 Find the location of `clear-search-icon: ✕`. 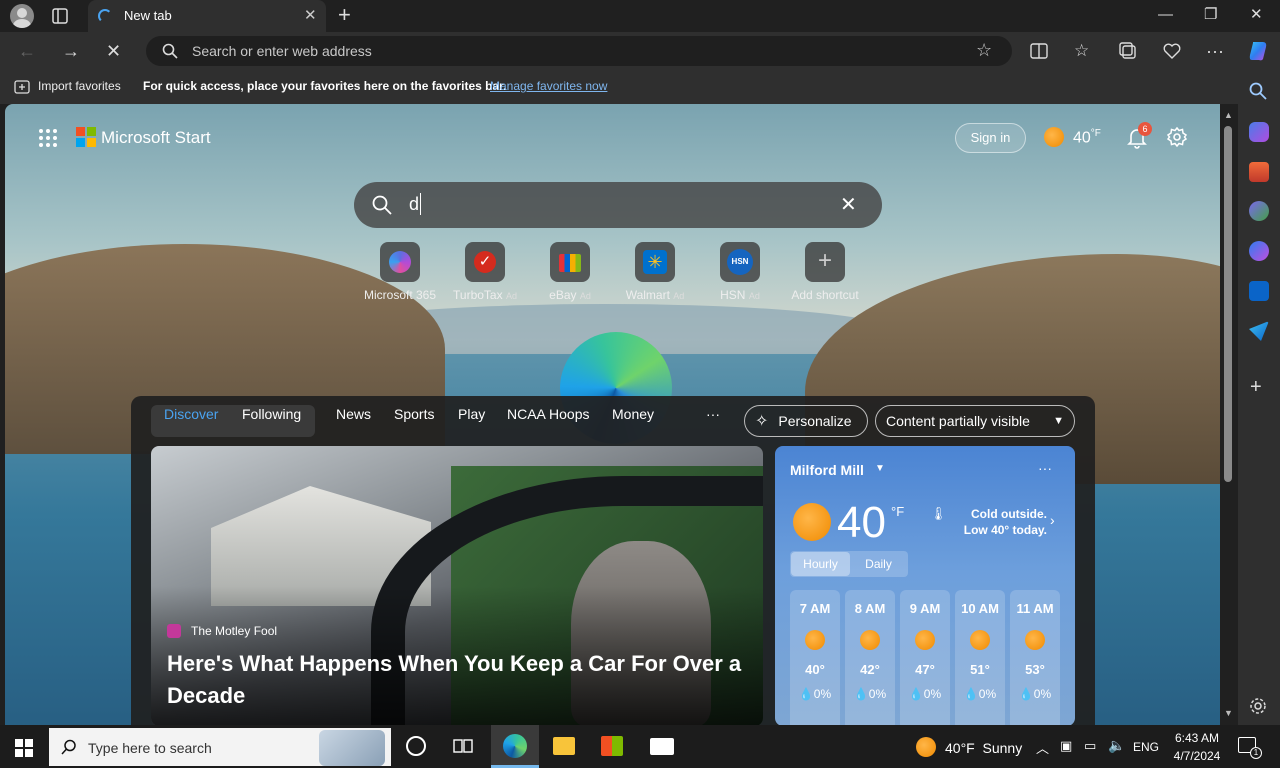

clear-search-icon: ✕ is located at coordinates (848, 204).